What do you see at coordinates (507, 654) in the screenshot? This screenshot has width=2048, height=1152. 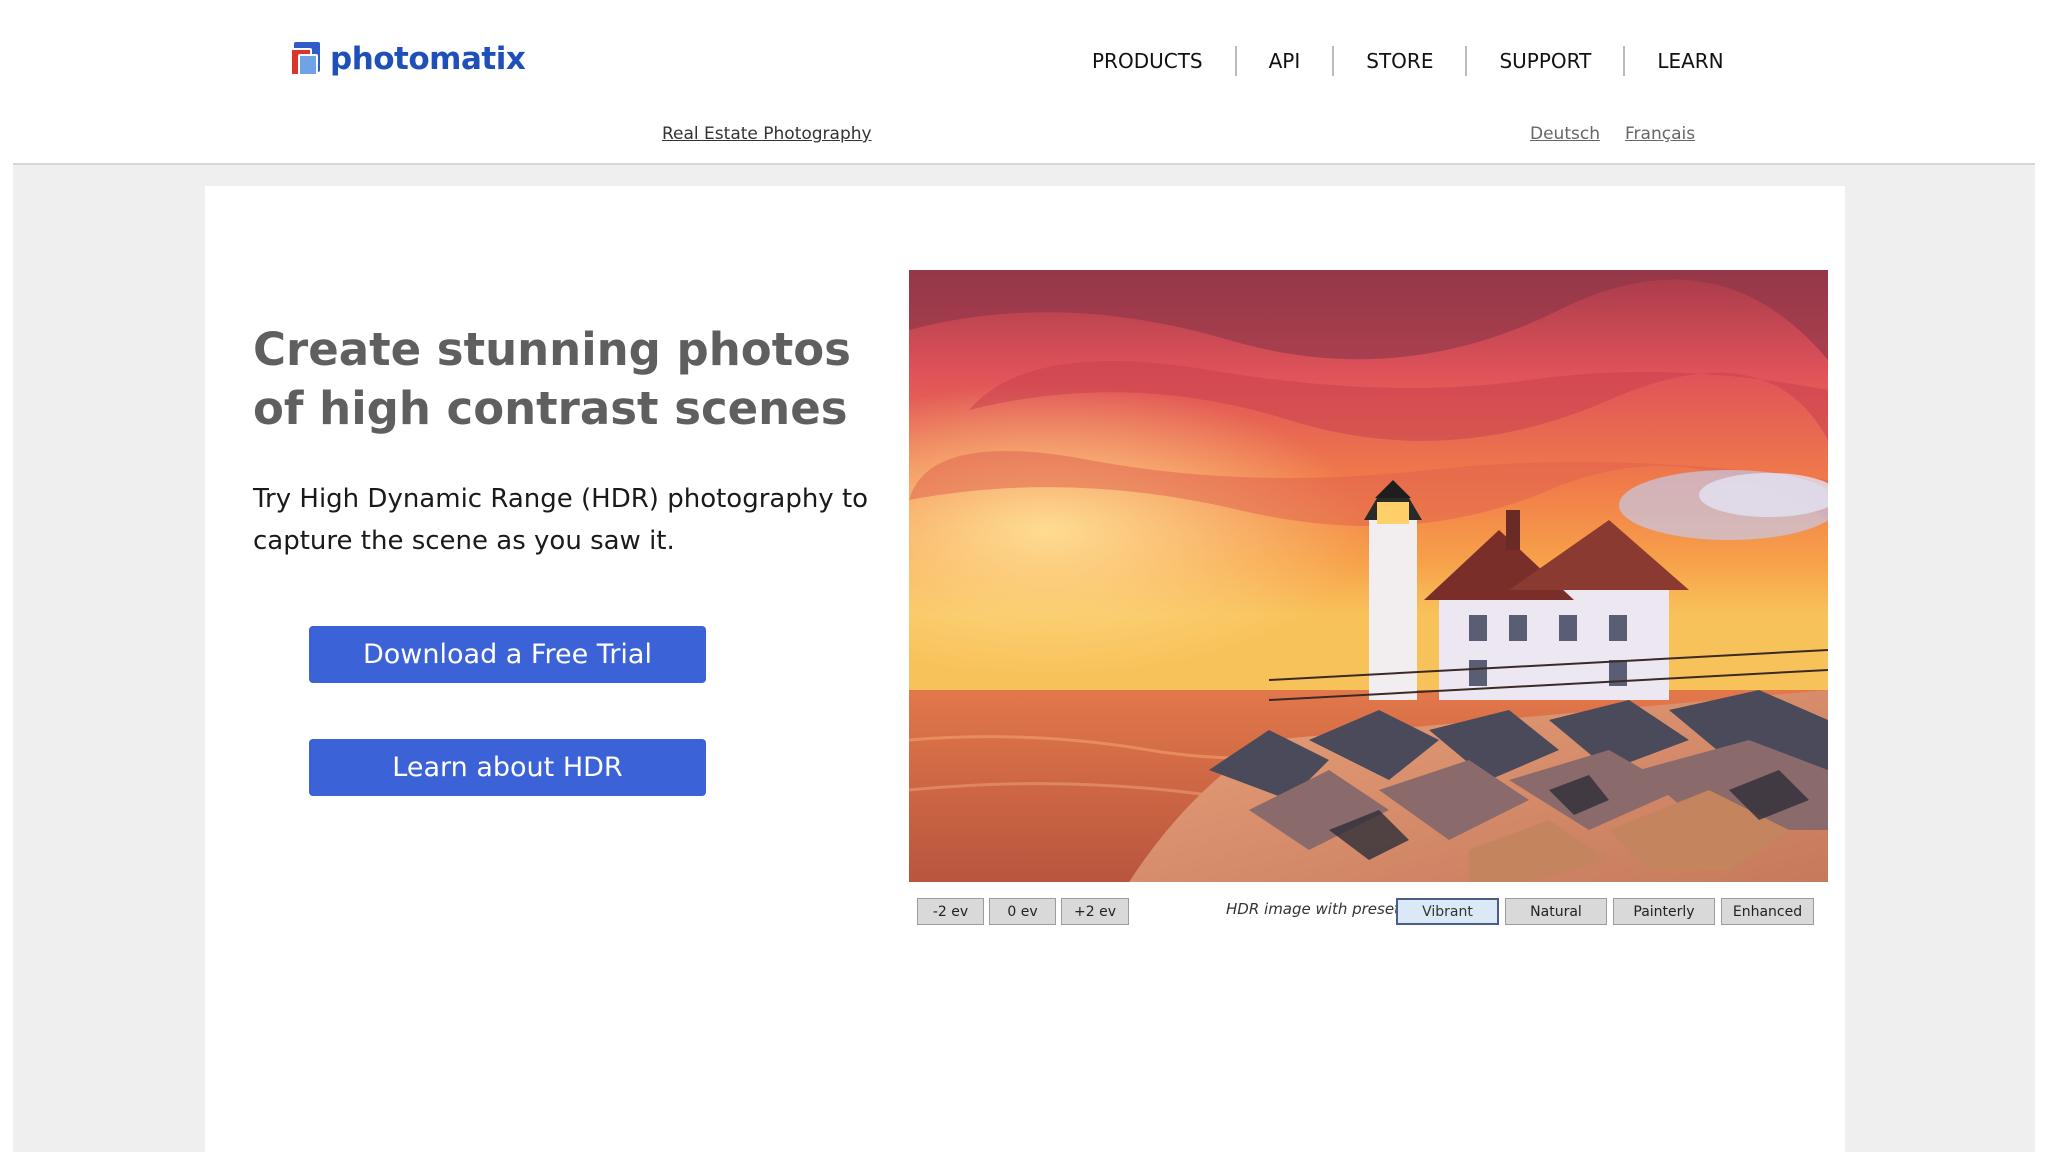 I see `download-free-trial-button: Download a Free Trial` at bounding box center [507, 654].